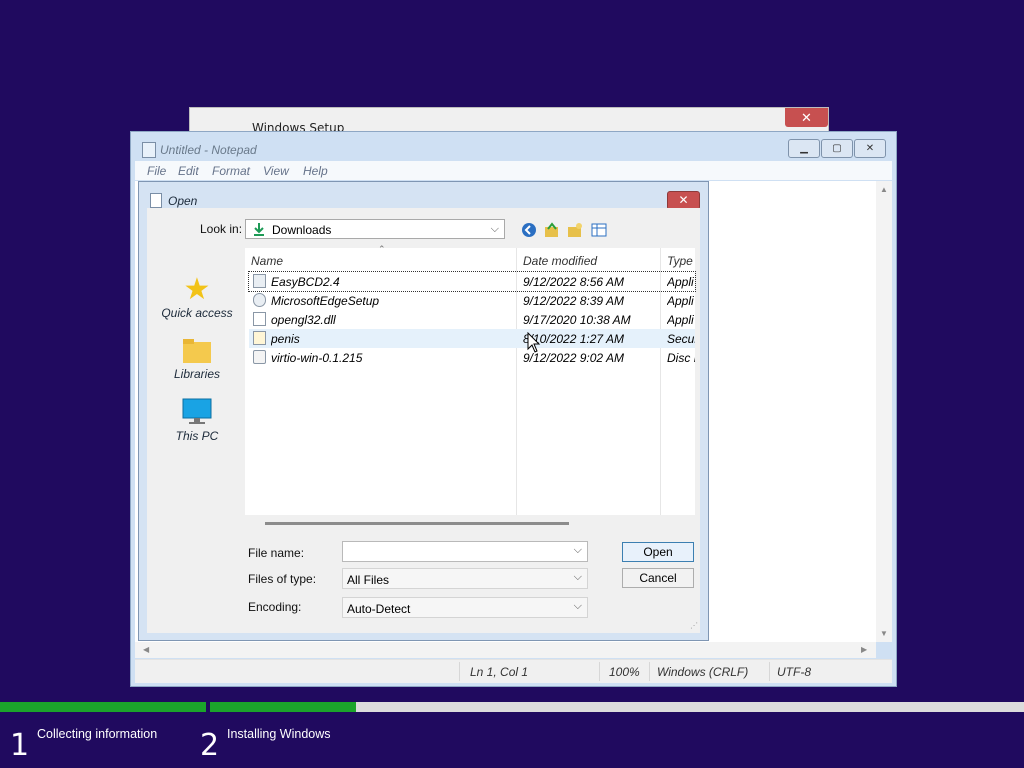 The image size is (1024, 768). What do you see at coordinates (884, 633) in the screenshot?
I see `scroll-down-icon: ▼` at bounding box center [884, 633].